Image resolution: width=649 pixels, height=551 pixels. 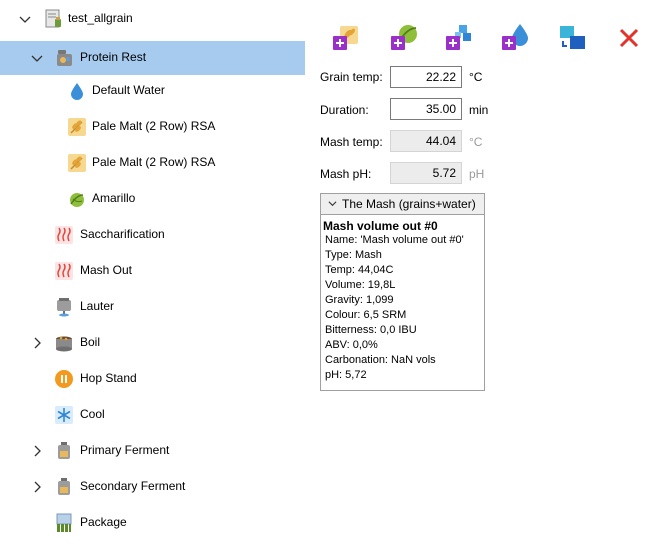 I want to click on add-misc-button, so click(x=459, y=38).